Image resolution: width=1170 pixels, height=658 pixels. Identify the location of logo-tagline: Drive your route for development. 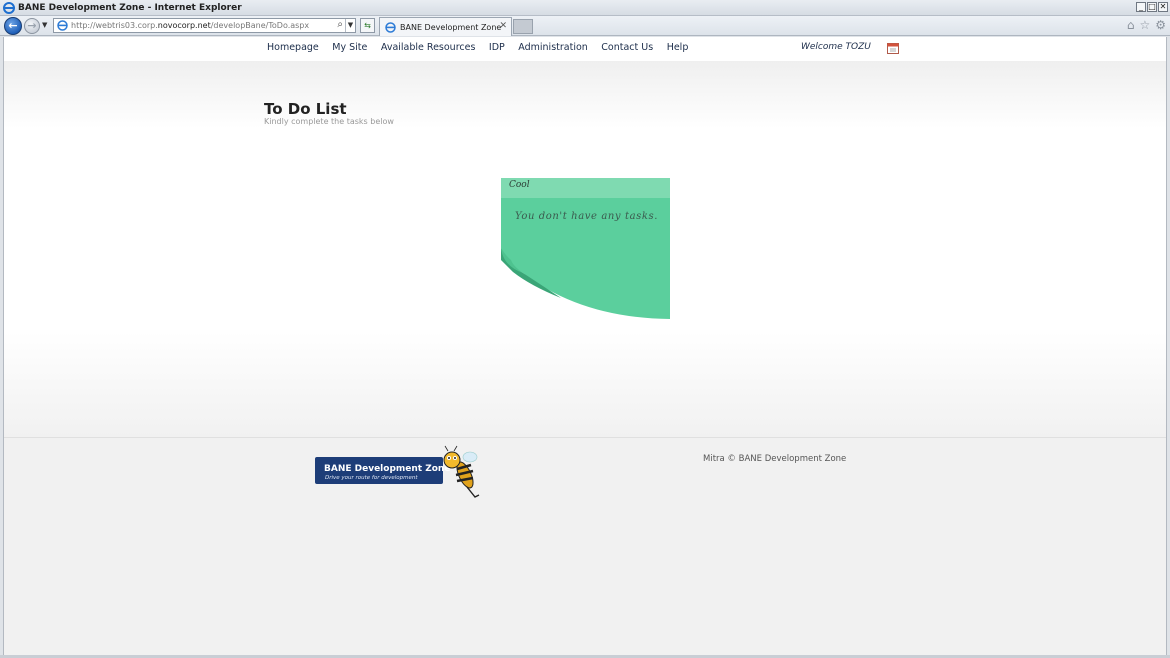
(371, 478).